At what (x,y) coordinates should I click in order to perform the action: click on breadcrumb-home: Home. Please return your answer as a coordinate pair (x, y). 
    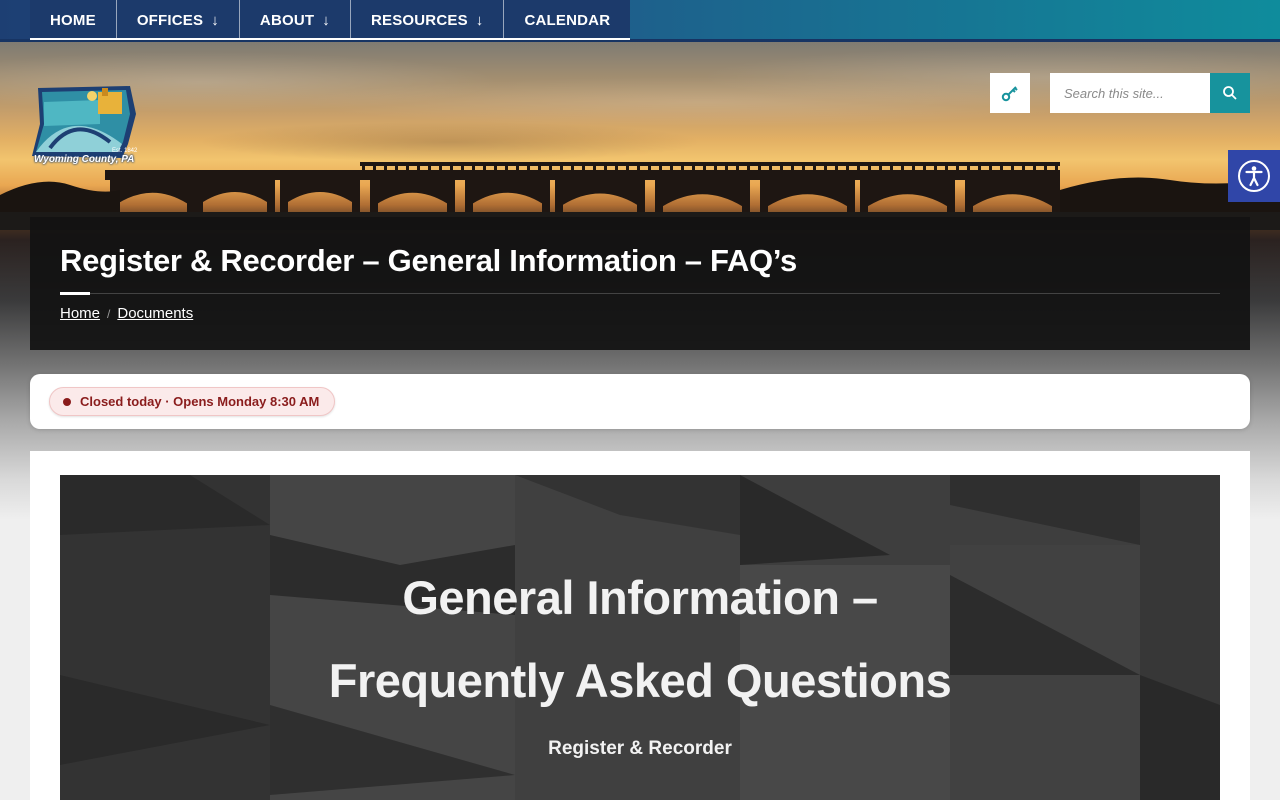
    Looking at the image, I should click on (80, 313).